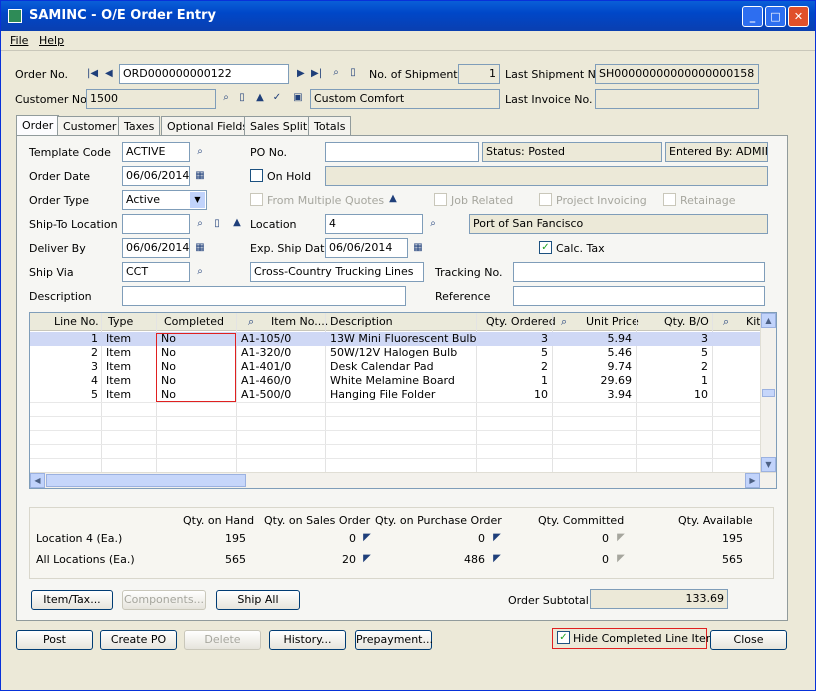 This screenshot has height=691, width=816. I want to click on scroll-up-icon: ▲, so click(768, 320).